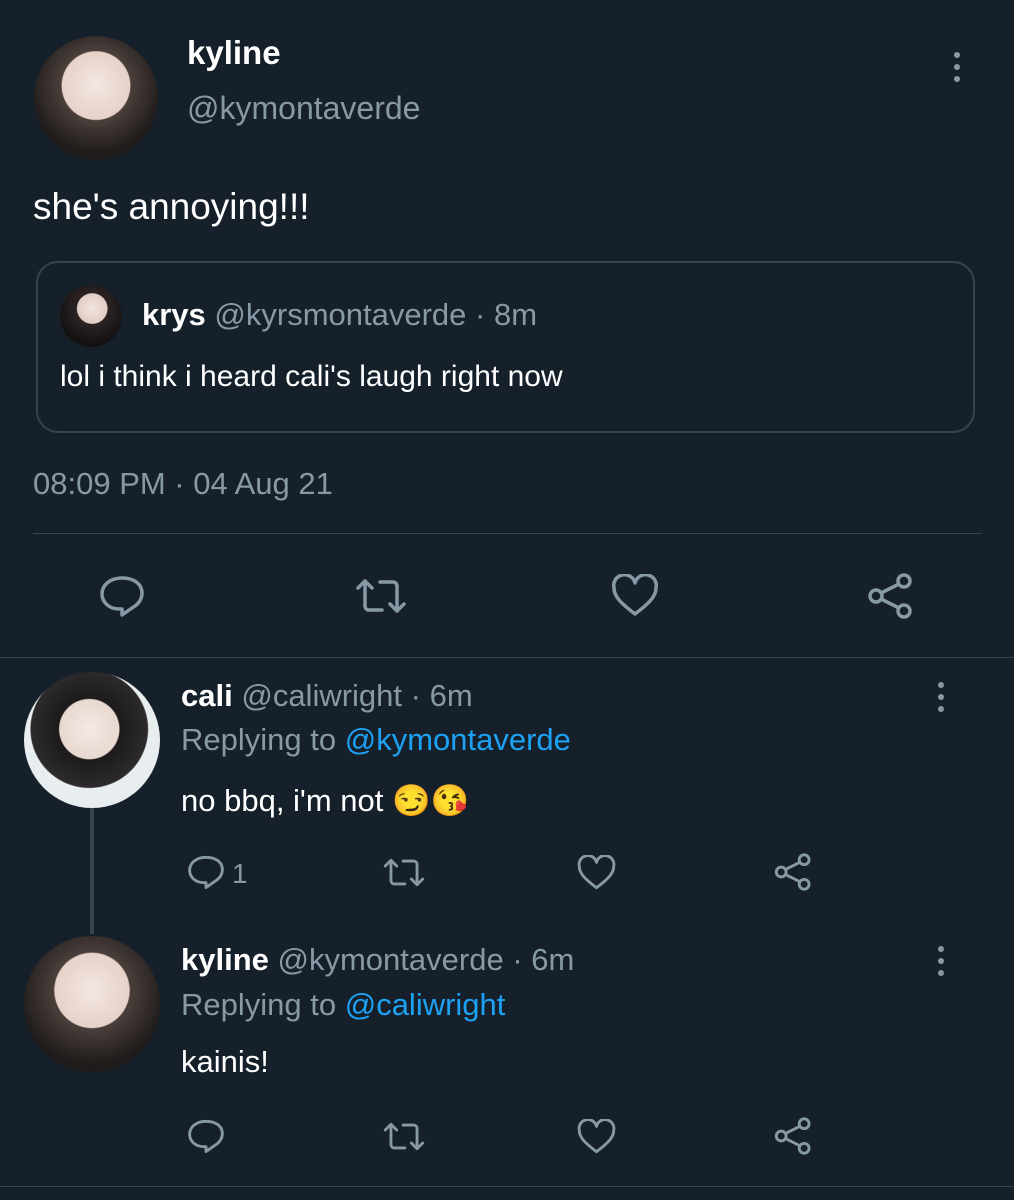 Image resolution: width=1014 pixels, height=1200 pixels. I want to click on quoted-author-avatar, so click(91, 316).